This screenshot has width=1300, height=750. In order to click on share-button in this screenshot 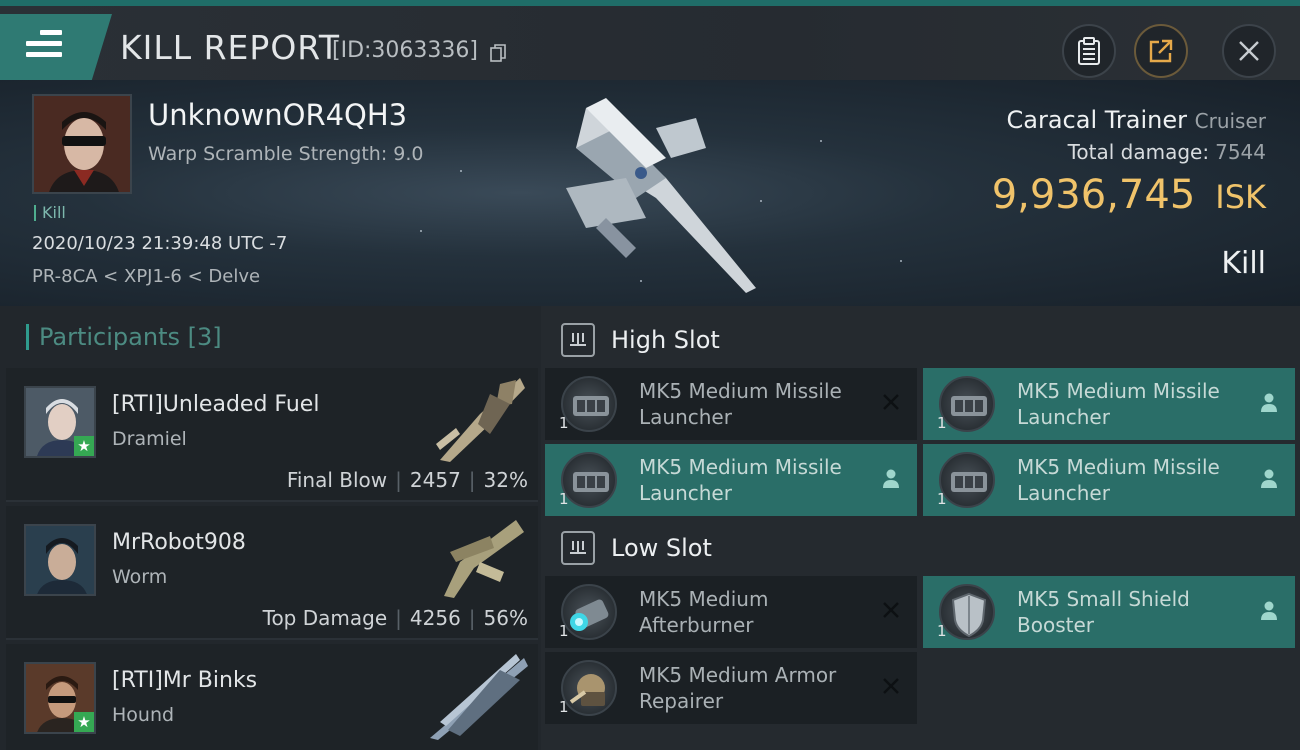, I will do `click(1161, 51)`.